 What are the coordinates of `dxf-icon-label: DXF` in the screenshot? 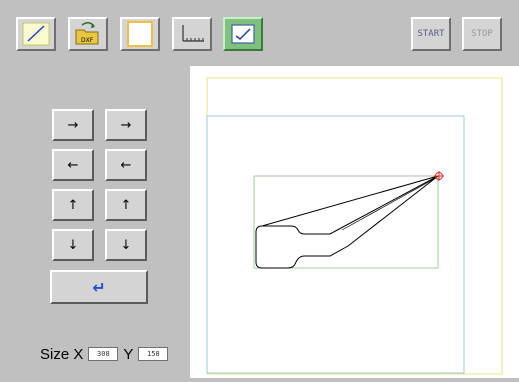 It's located at (87, 40).